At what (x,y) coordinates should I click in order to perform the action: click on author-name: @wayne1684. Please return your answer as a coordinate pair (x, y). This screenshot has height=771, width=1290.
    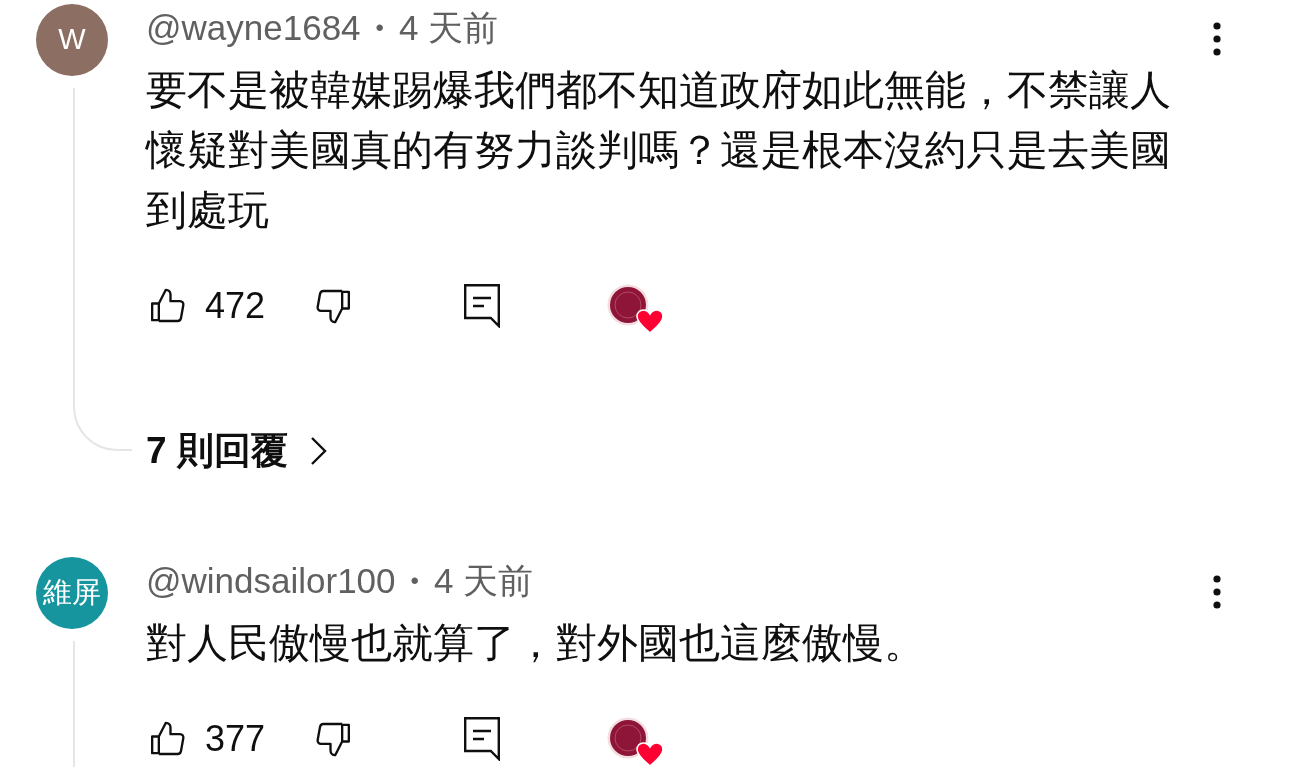
    Looking at the image, I should click on (253, 28).